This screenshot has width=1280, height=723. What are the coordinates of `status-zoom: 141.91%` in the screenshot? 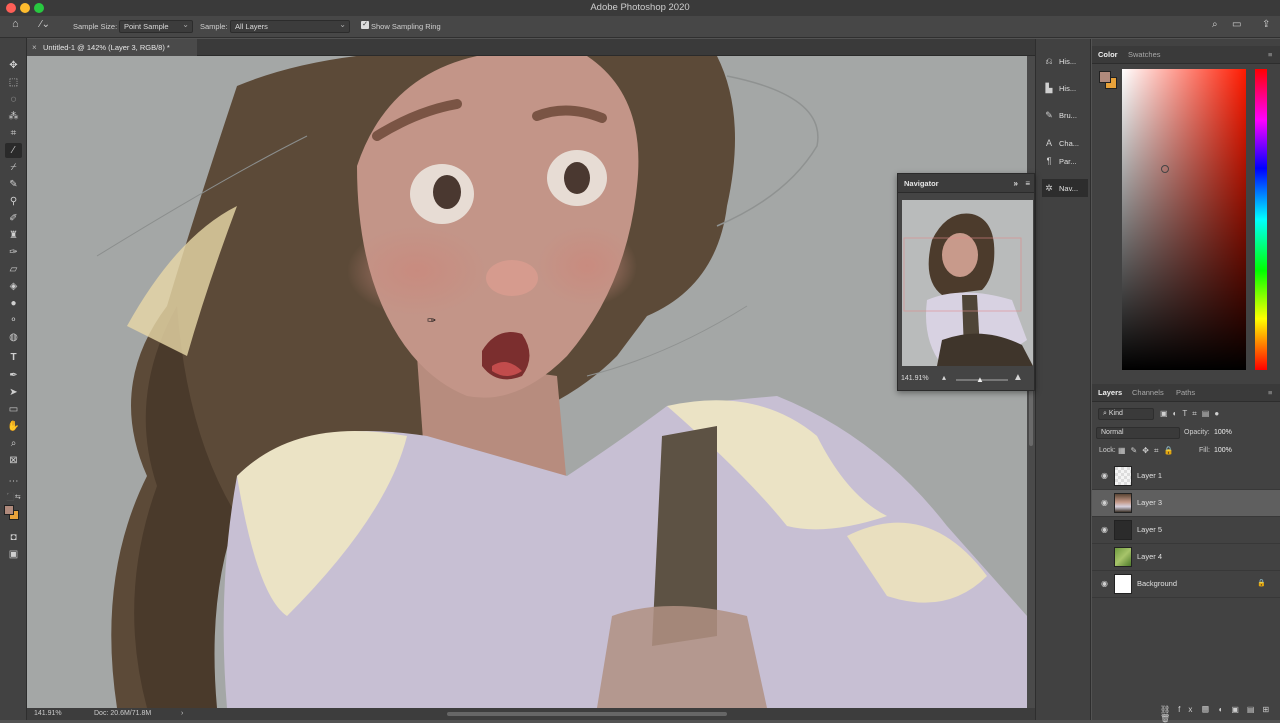 It's located at (48, 714).